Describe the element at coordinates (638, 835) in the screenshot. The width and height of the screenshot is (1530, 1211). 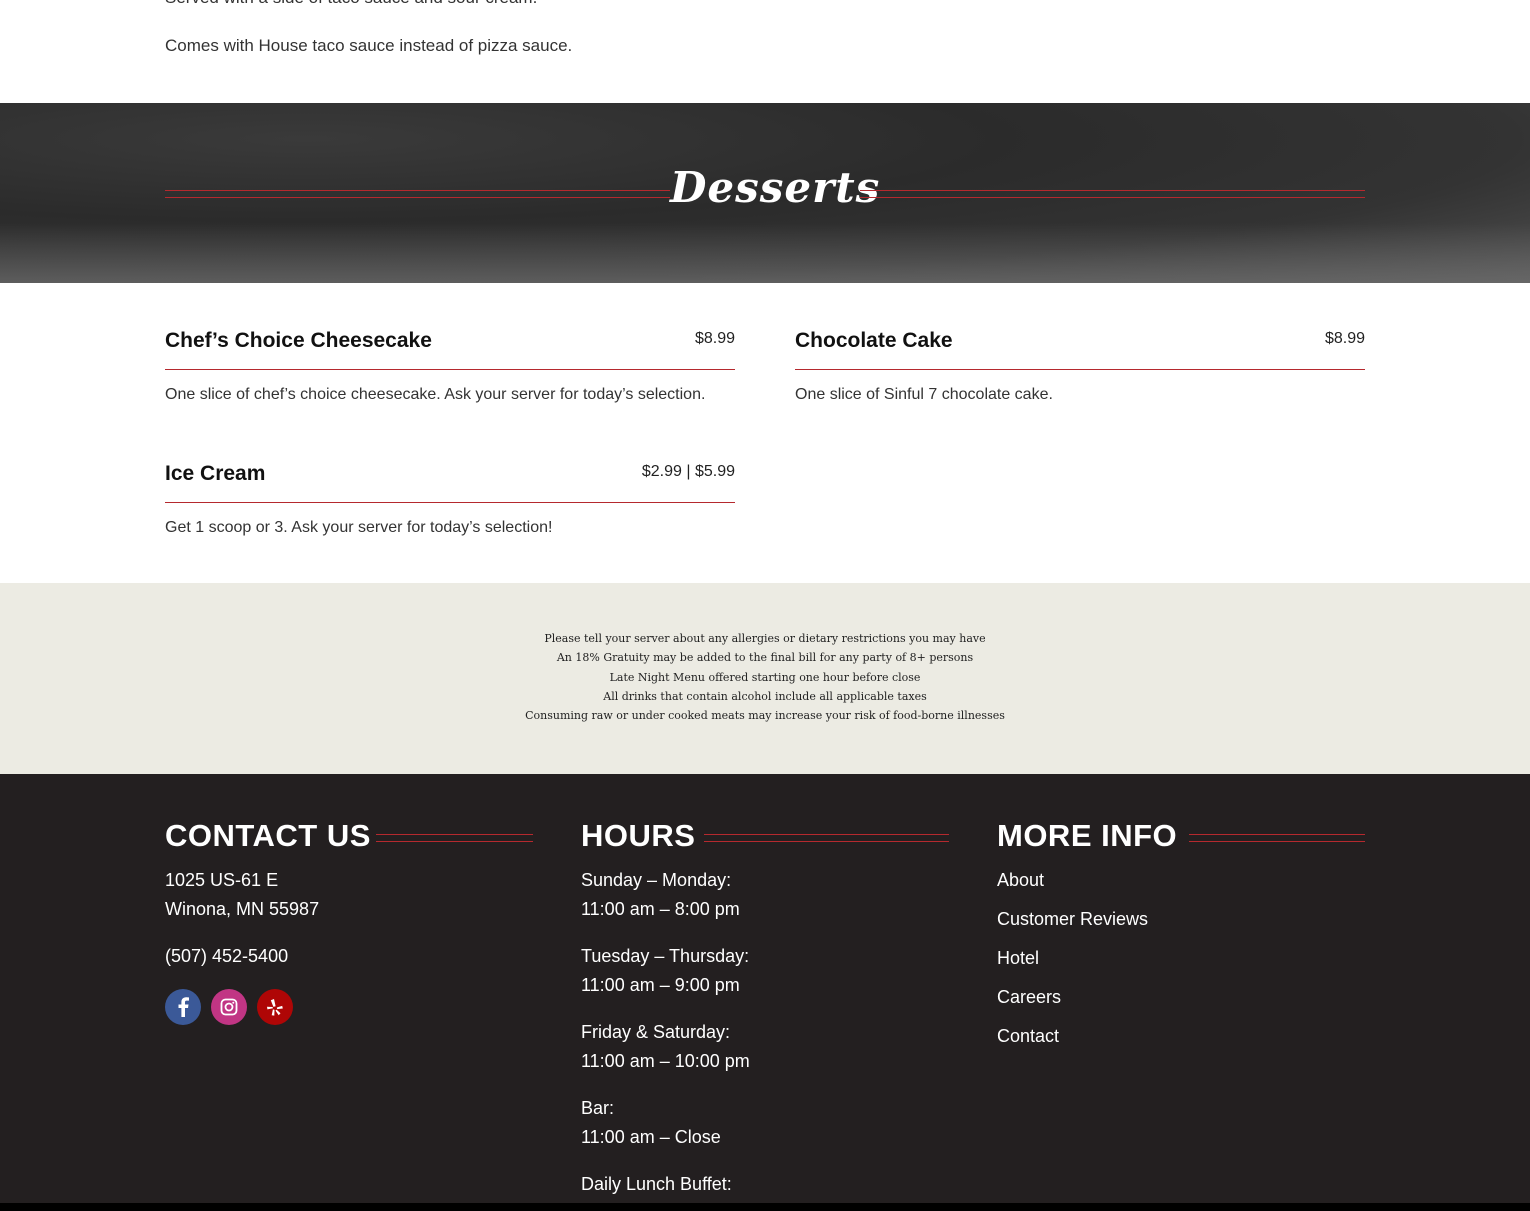
I see `hours-heading: HOURS` at that location.